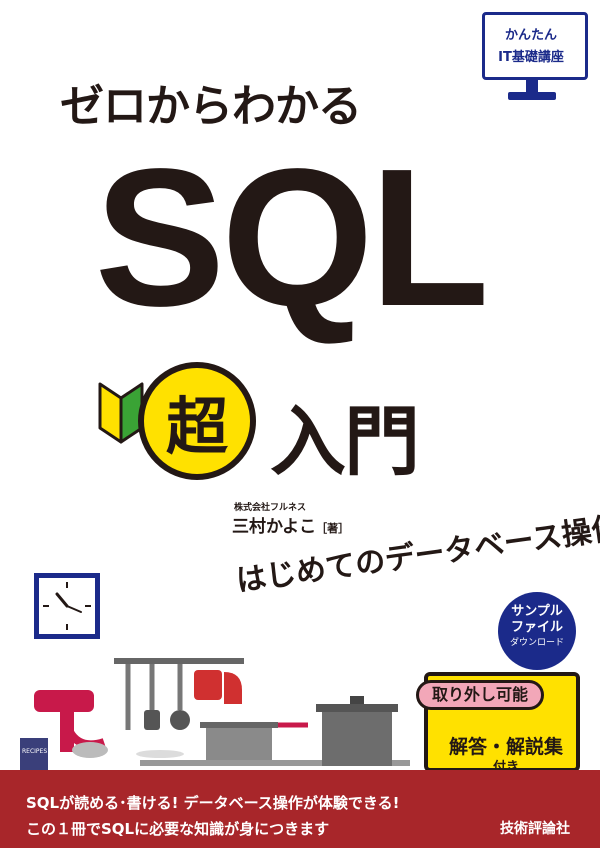 The width and height of the screenshot is (600, 848). Describe the element at coordinates (532, 96) in the screenshot. I see `monitor-base` at that location.